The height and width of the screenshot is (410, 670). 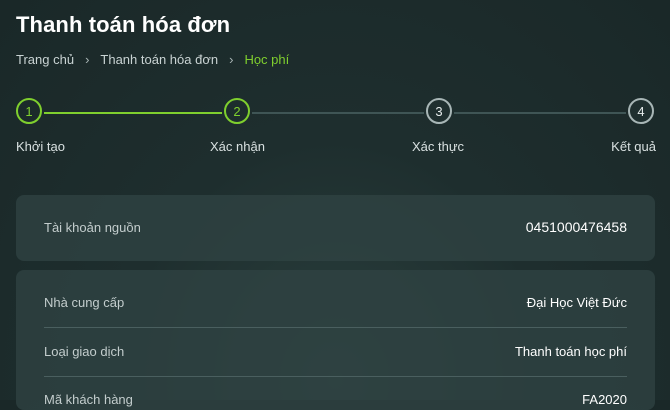 I want to click on step-4-number: 4, so click(x=641, y=111).